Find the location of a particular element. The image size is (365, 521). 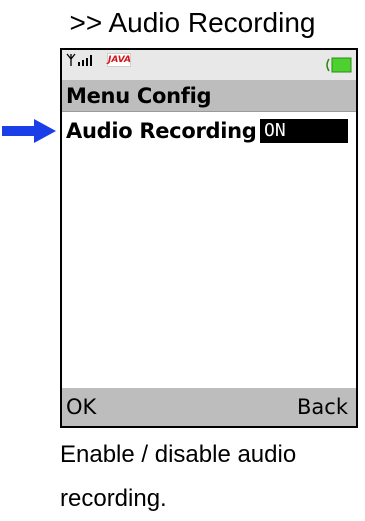

menu-row-audio-recording: Audio Recording ✦ ON is located at coordinates (209, 131).